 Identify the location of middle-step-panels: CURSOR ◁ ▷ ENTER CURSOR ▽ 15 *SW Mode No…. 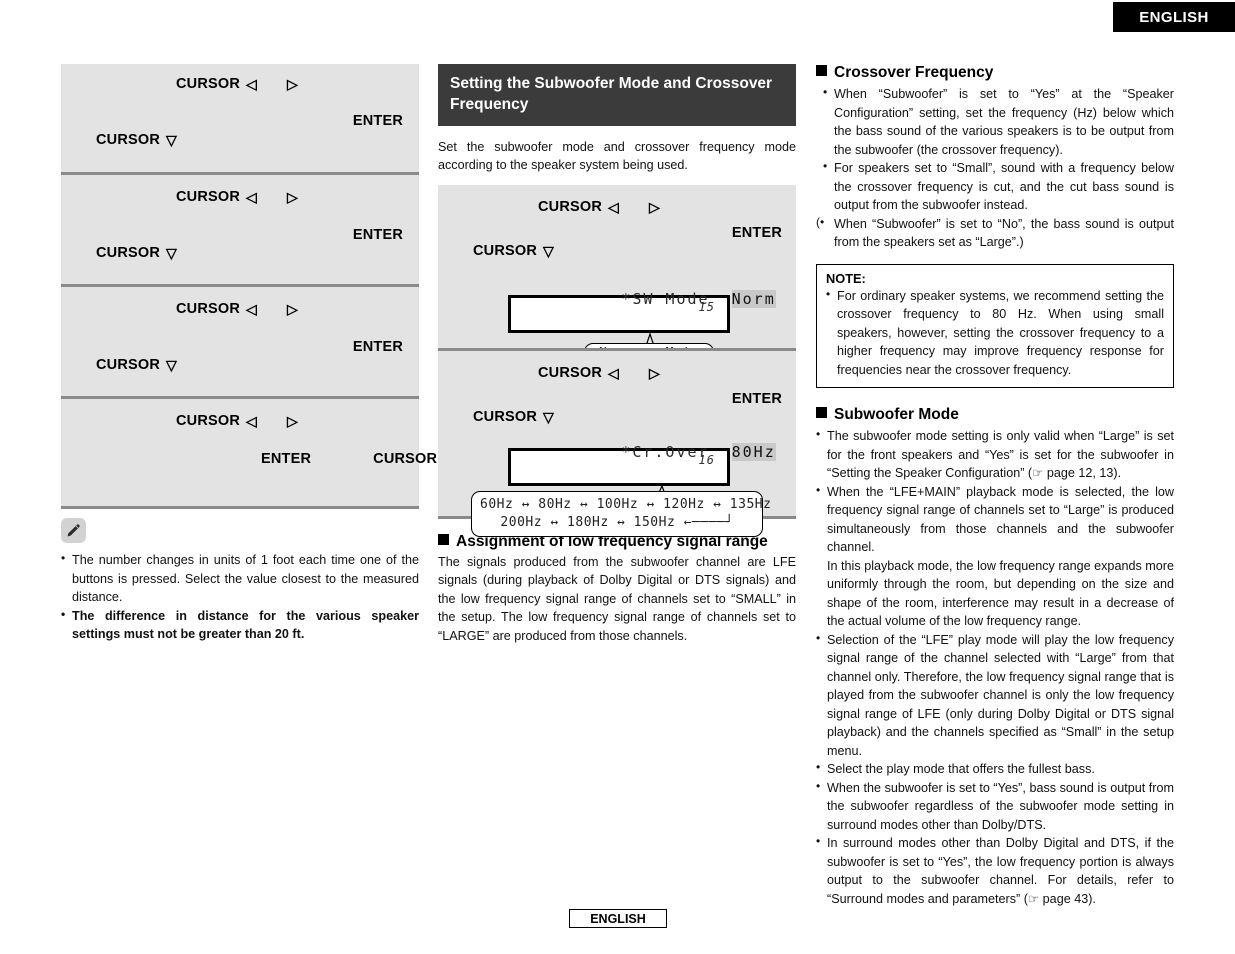
(617, 360).